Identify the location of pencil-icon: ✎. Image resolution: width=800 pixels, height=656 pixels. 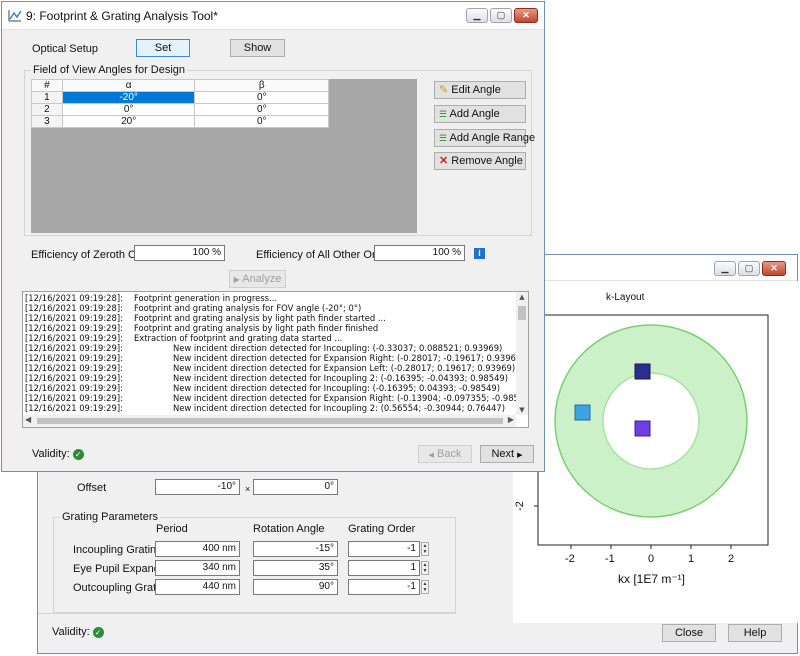
(444, 90).